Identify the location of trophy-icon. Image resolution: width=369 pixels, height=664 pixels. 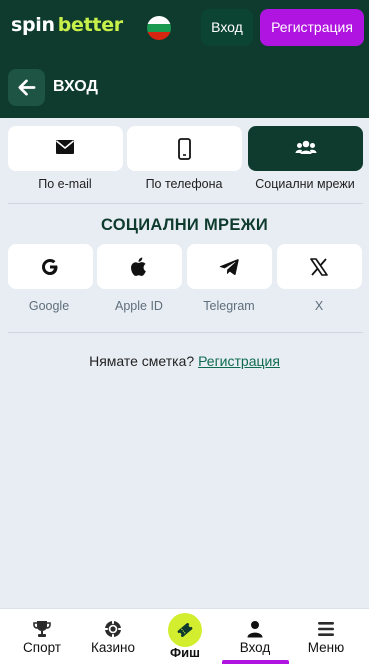
(42, 629).